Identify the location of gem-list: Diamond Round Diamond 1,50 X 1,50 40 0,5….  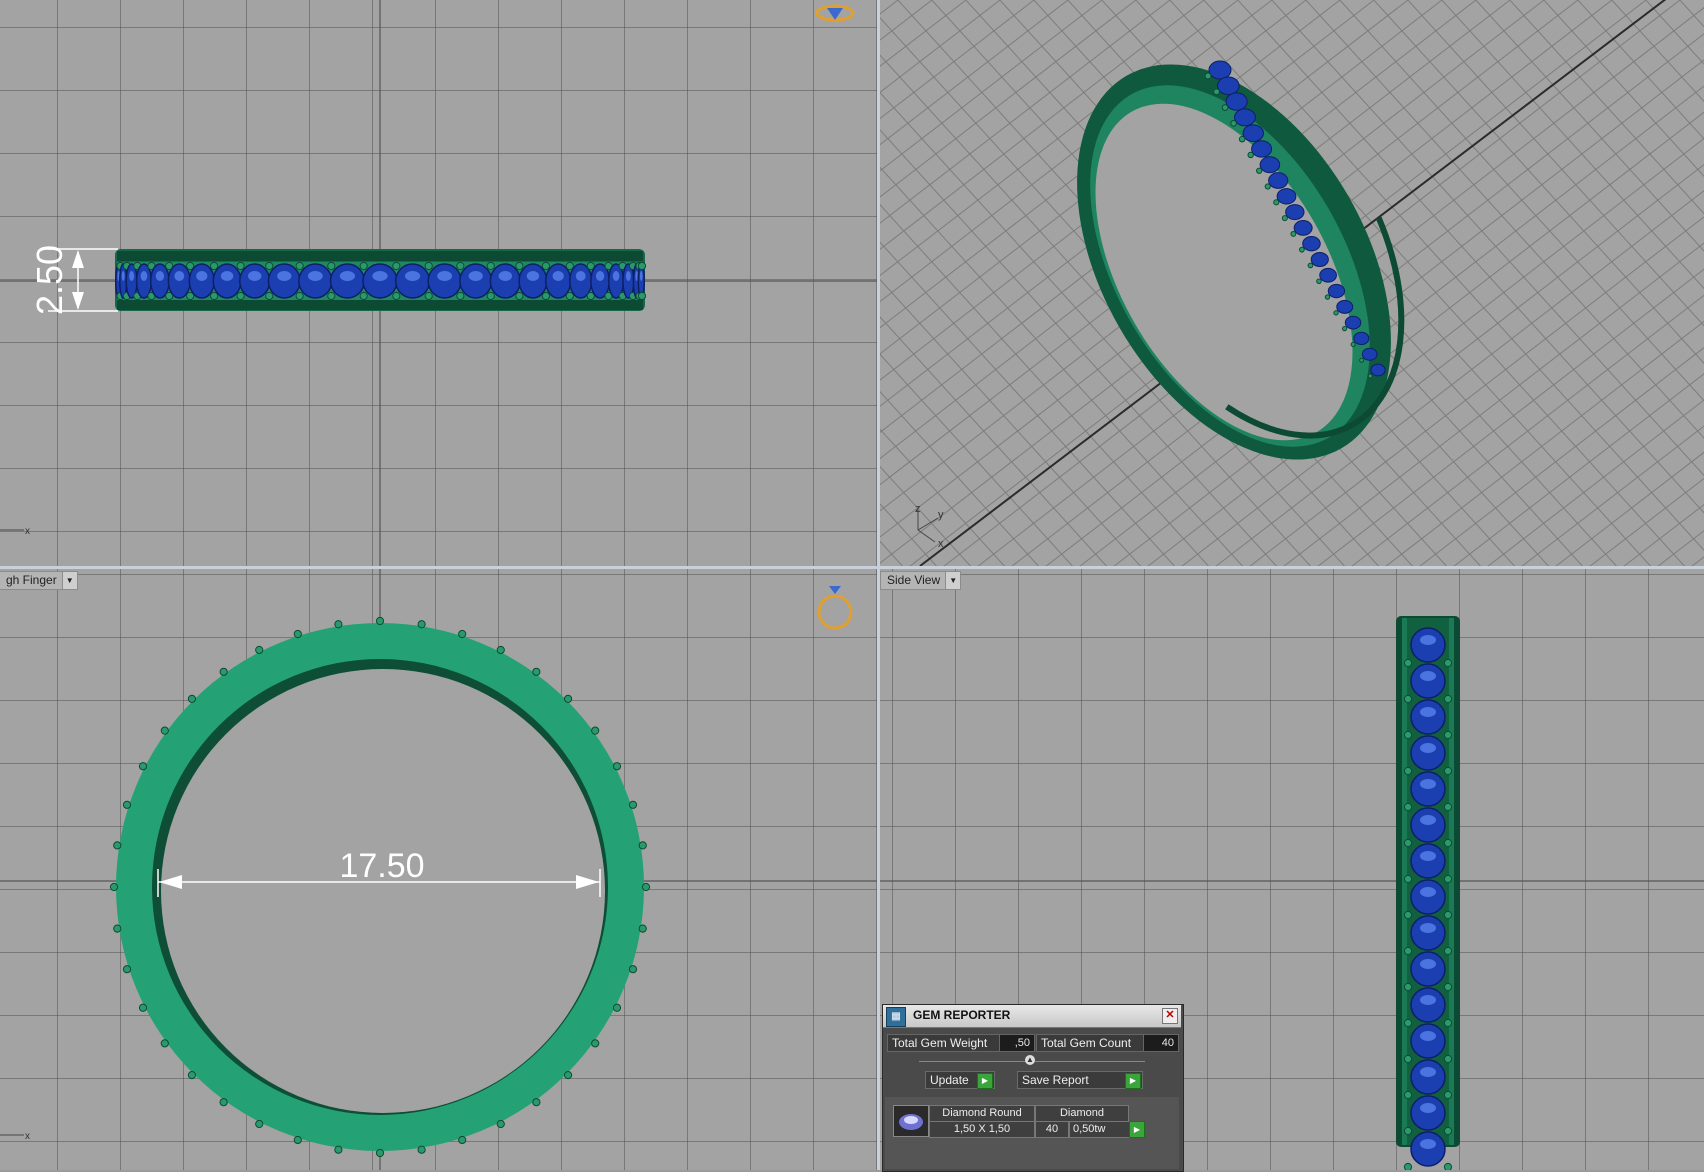
(1032, 1133).